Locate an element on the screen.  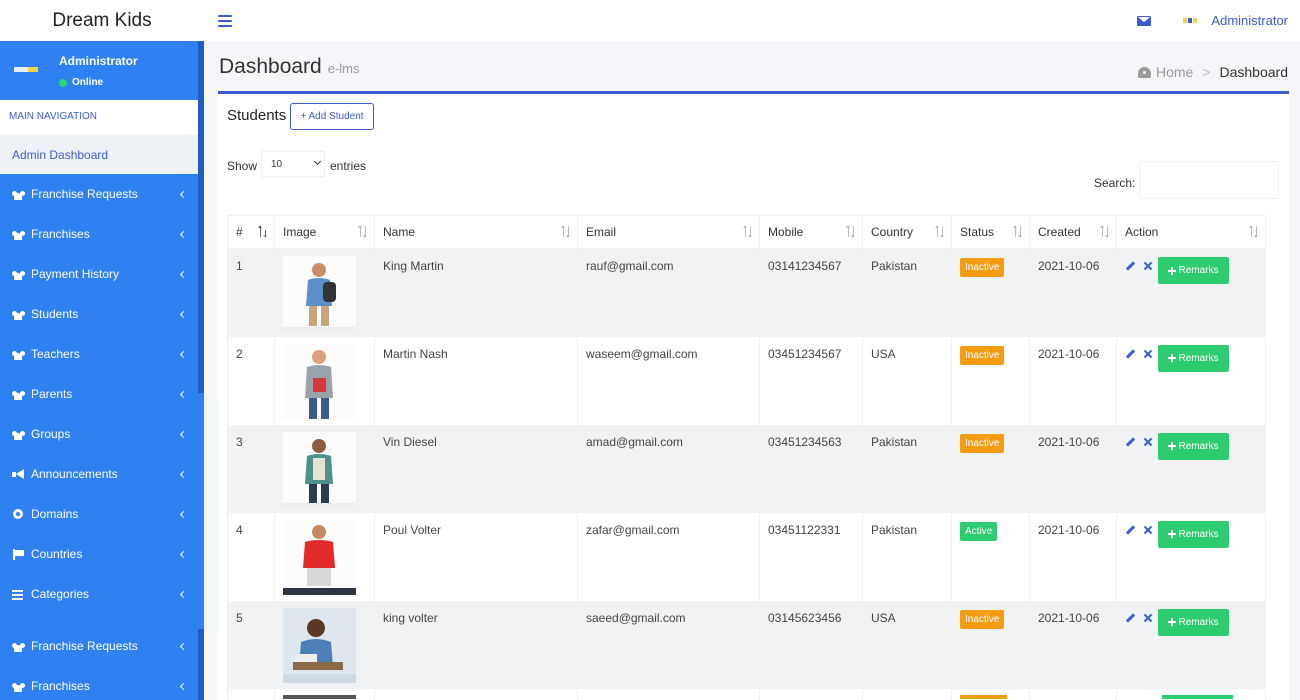
sidebar-item-countries: Countries is located at coordinates (102, 554).